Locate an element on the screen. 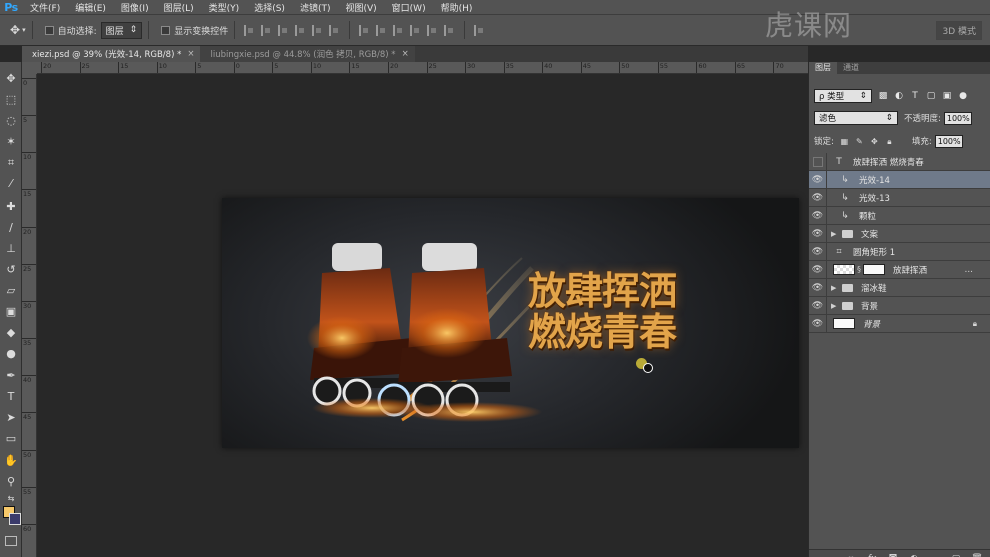 Image resolution: width=990 pixels, height=557 pixels. layer-row: 👁︎ ▶ 文案 is located at coordinates (899, 233).